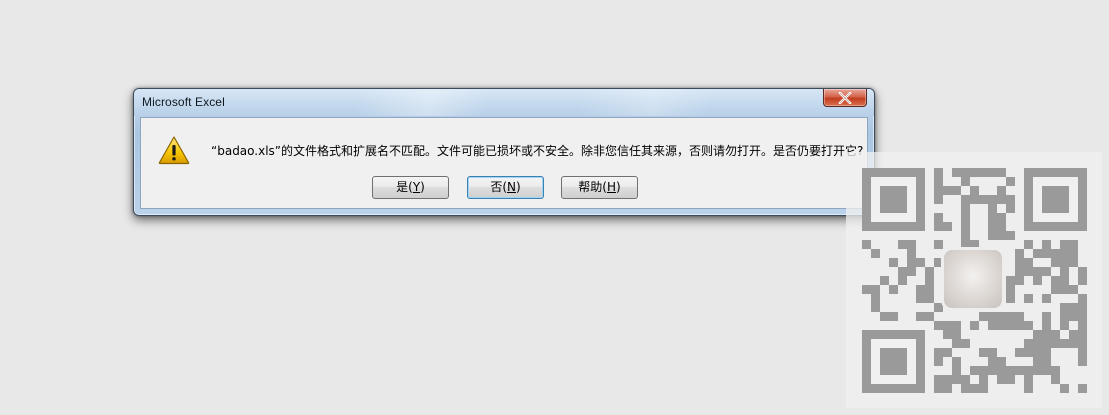  What do you see at coordinates (505, 187) in the screenshot?
I see `no-button: 否(N)` at bounding box center [505, 187].